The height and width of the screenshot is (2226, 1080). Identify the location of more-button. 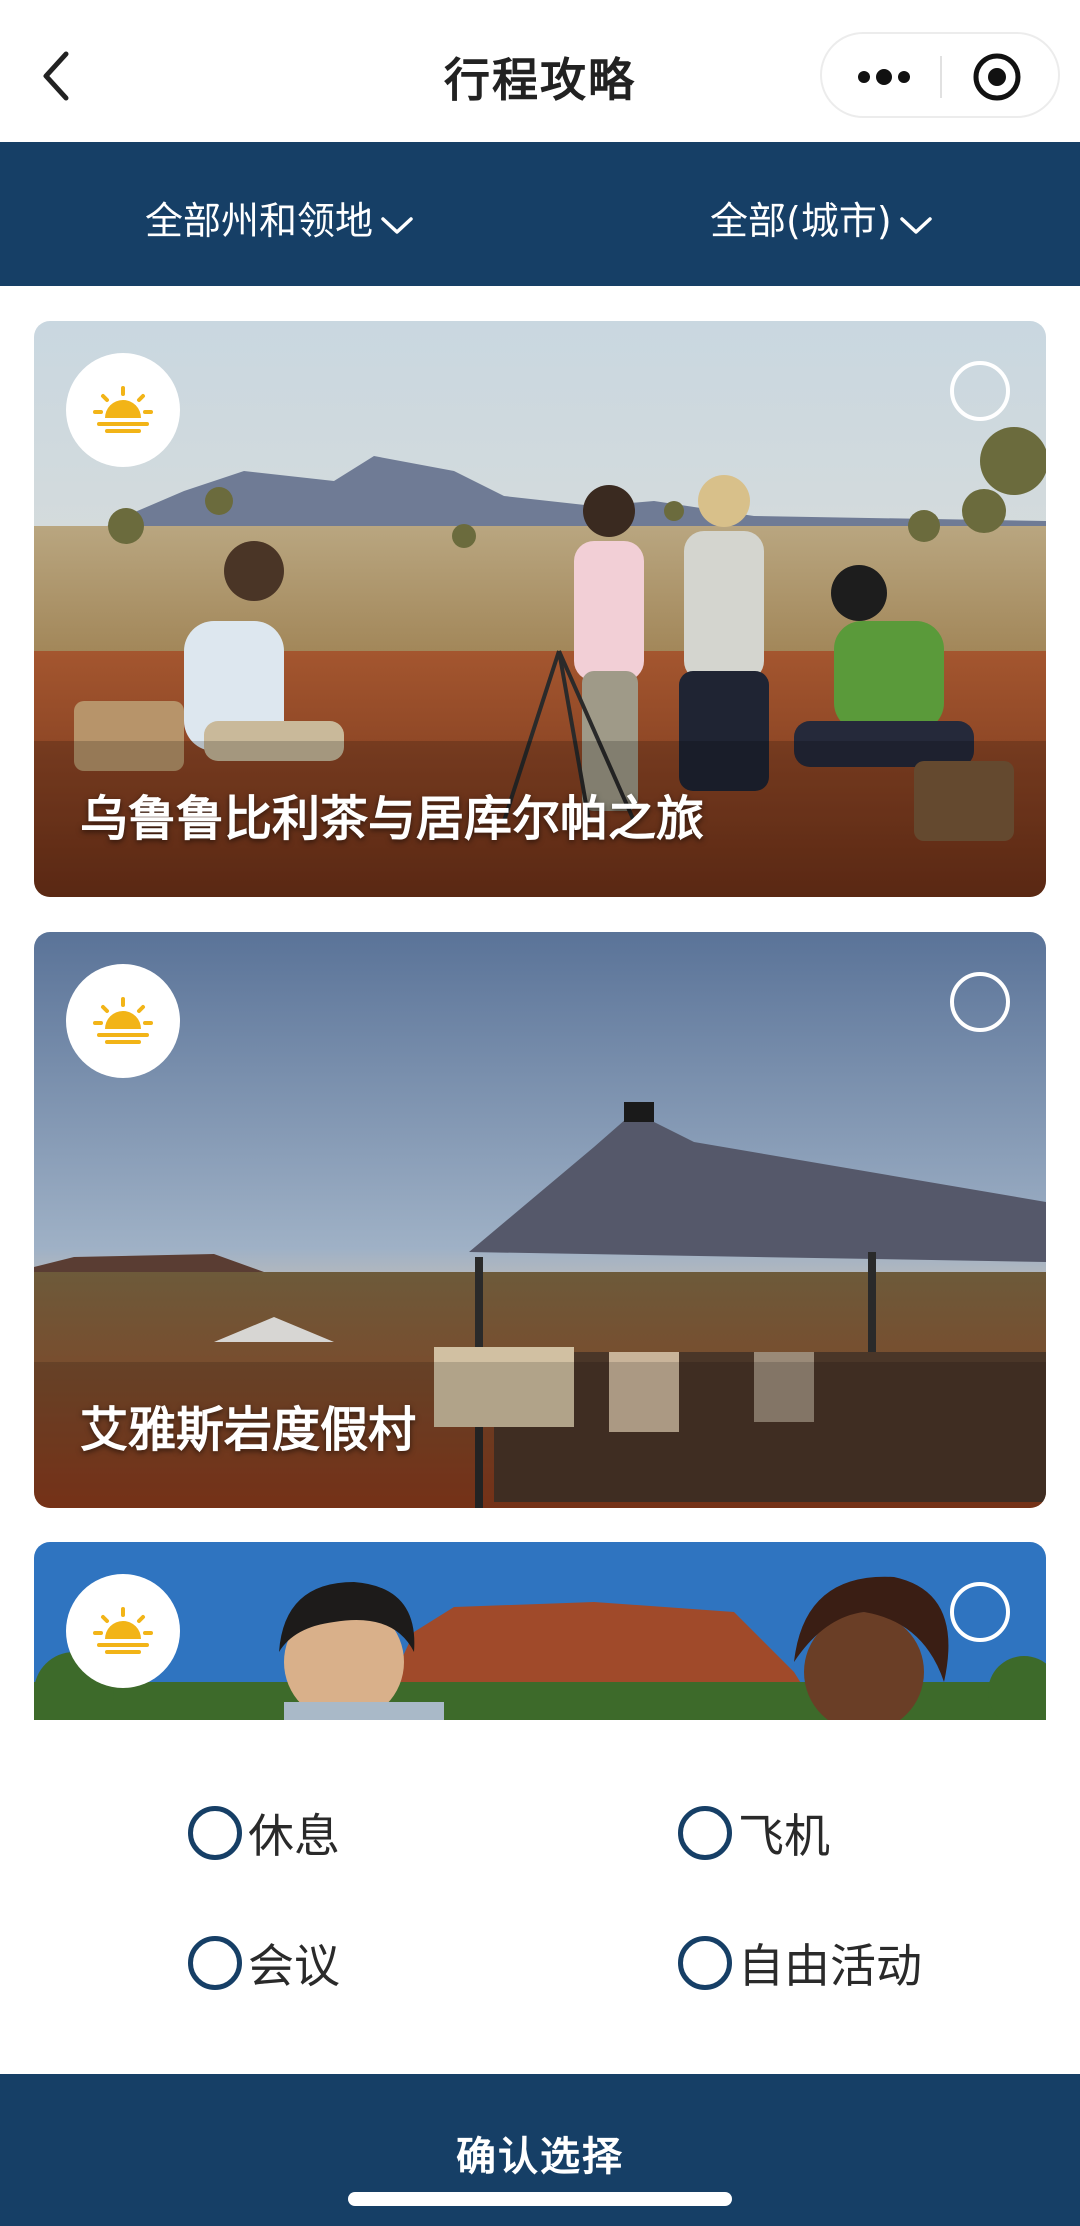
(884, 77).